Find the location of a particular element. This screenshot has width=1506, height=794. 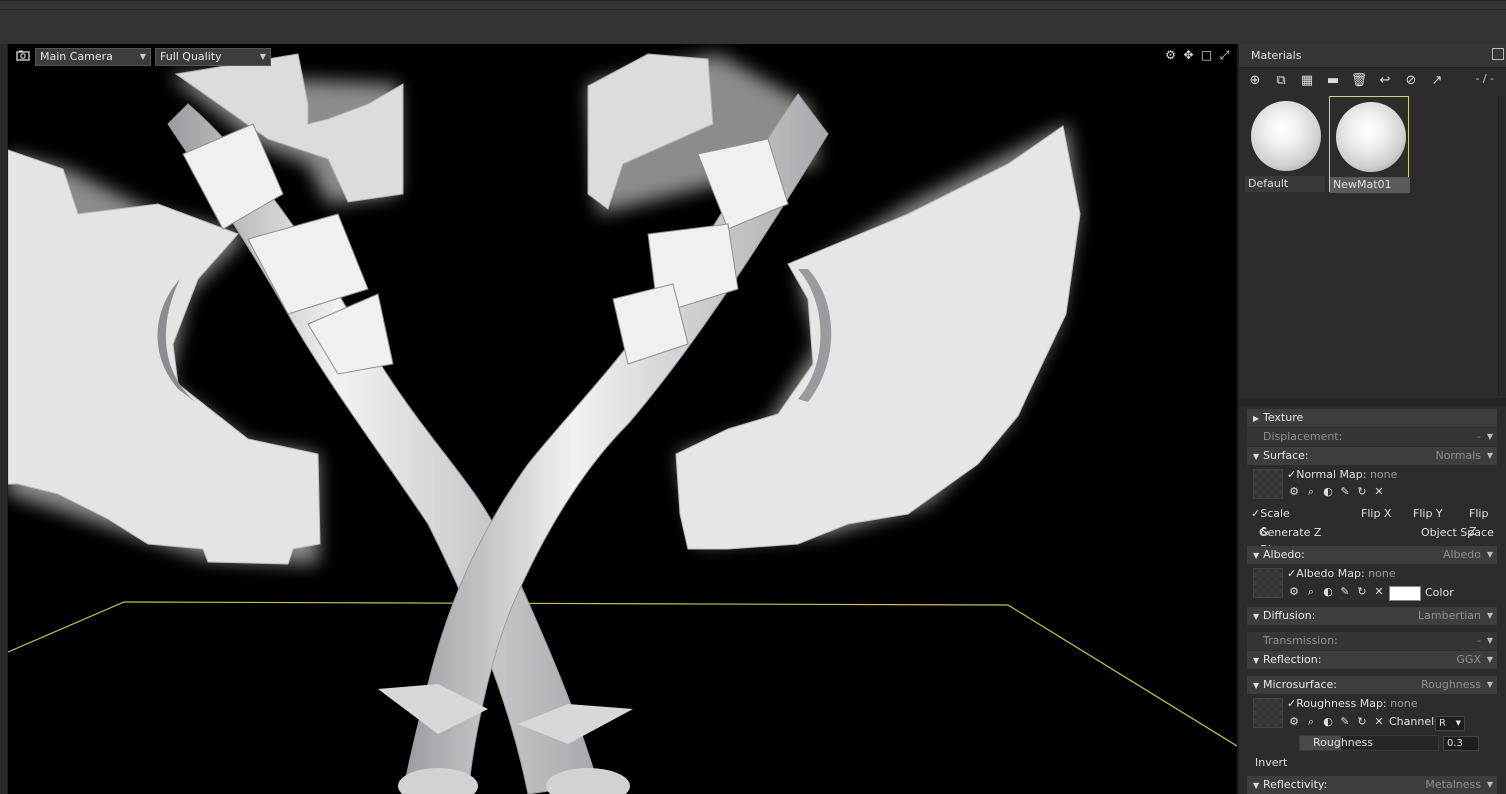

invert-label: Invert is located at coordinates (1271, 762).